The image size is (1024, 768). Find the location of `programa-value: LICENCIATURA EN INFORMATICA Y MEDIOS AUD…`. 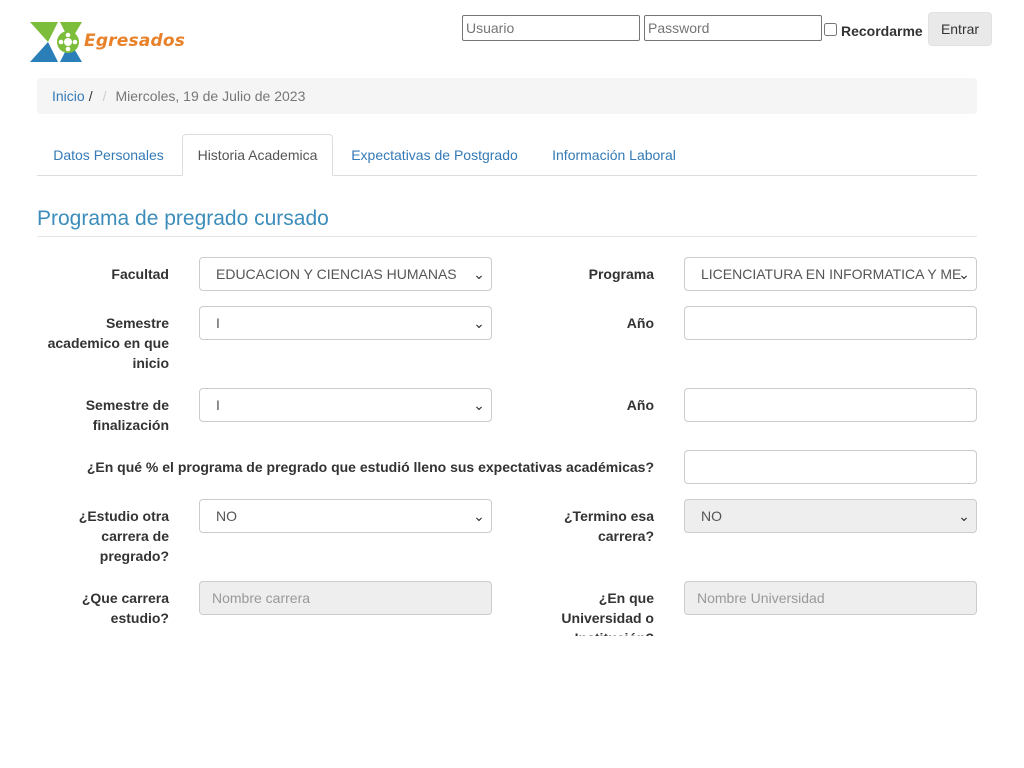

programa-value: LICENCIATURA EN INFORMATICA Y MEDIOS AUD… is located at coordinates (831, 274).